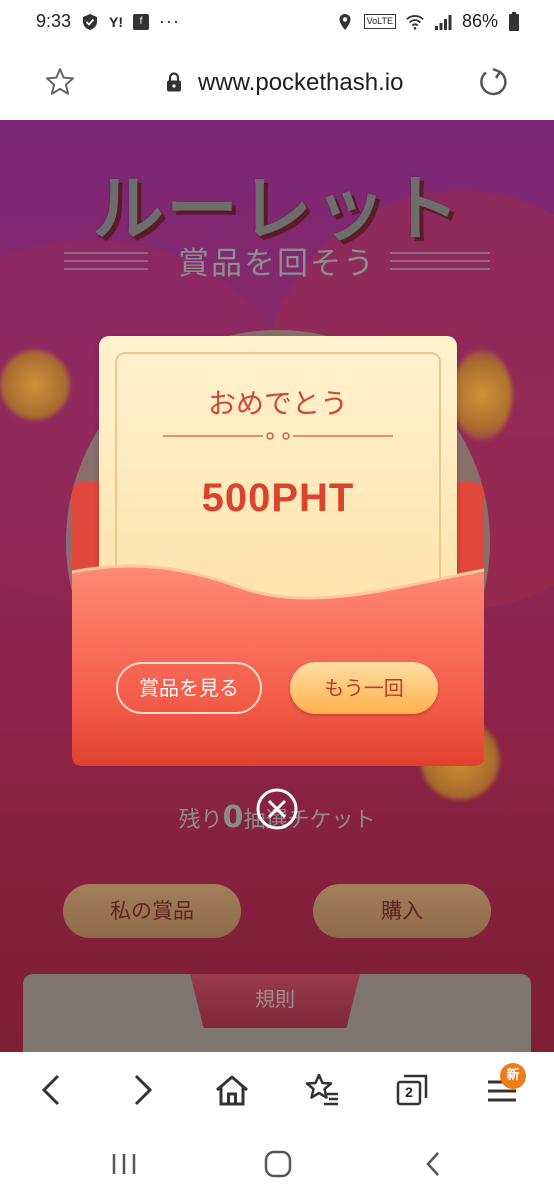 This screenshot has height=1200, width=554. Describe the element at coordinates (174, 82) in the screenshot. I see `lock-icon` at that location.